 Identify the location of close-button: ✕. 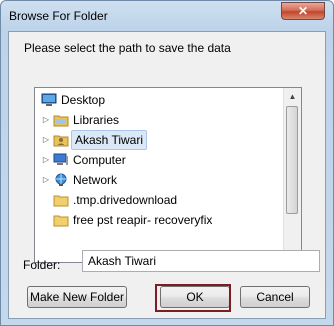
(303, 11).